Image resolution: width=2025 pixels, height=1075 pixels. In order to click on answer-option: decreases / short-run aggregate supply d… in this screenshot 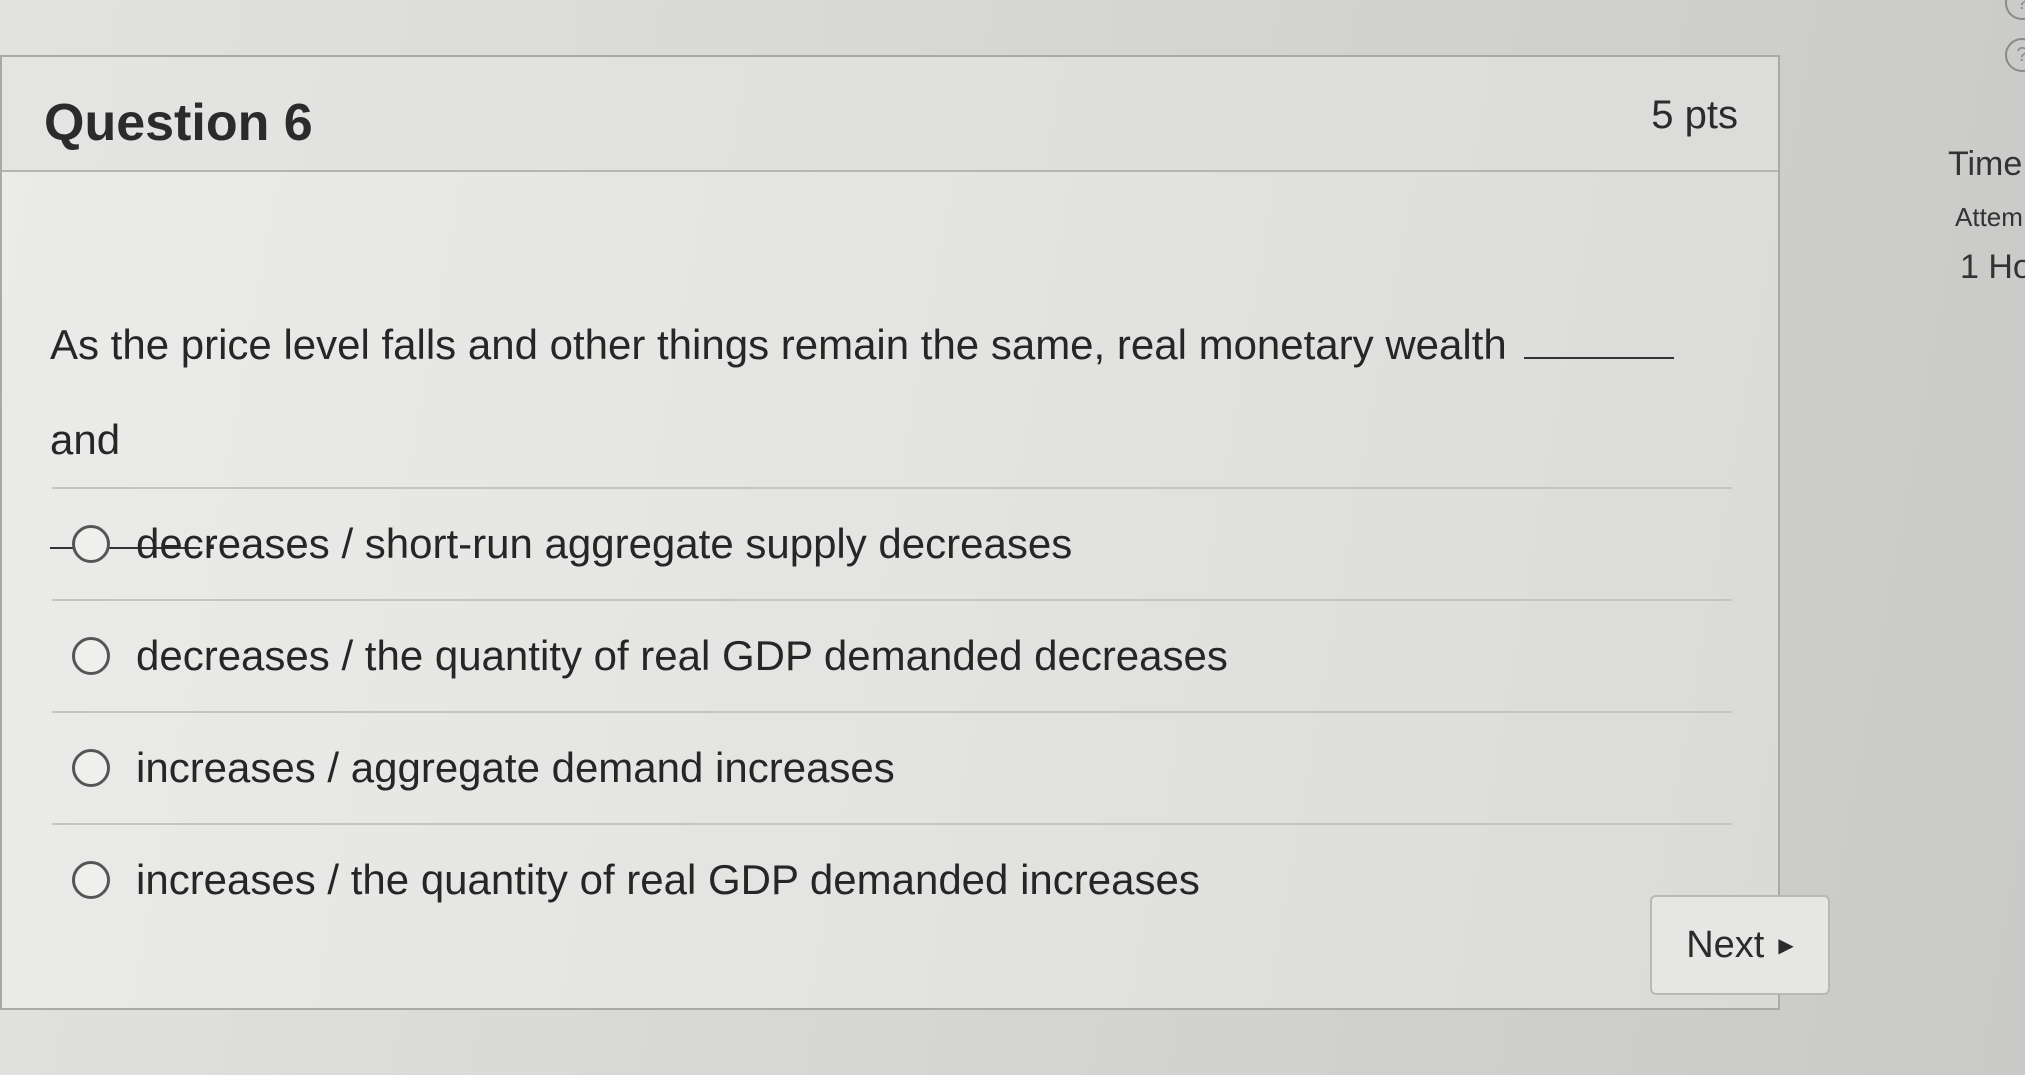, I will do `click(892, 543)`.